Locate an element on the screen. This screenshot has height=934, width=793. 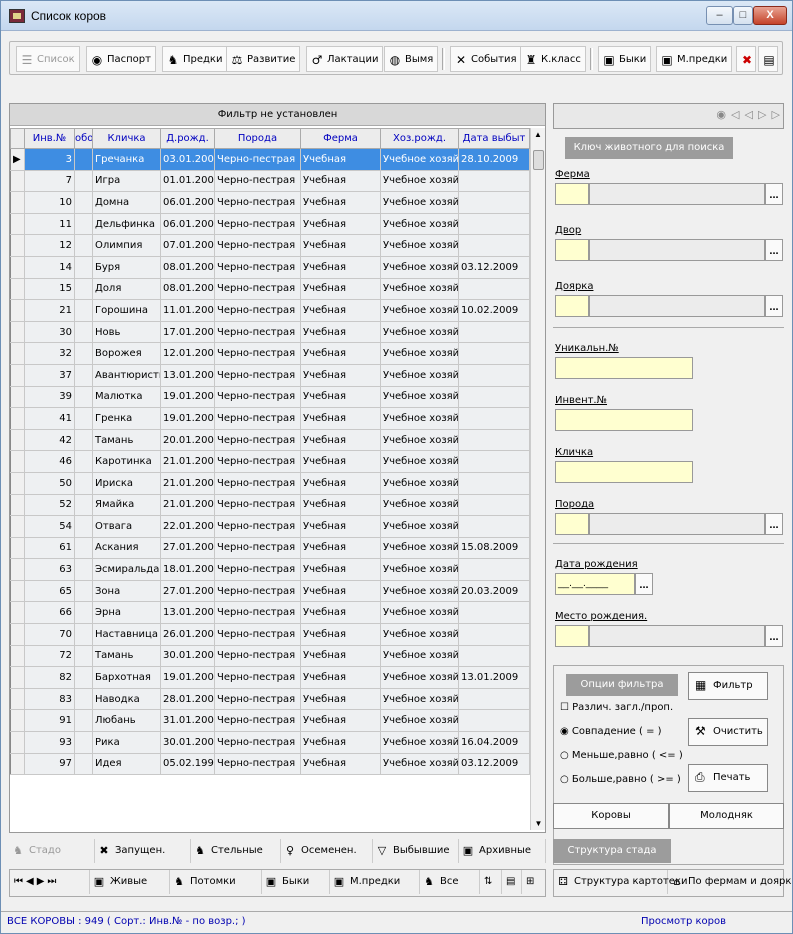
header-breed: Порода is located at coordinates (257, 138).